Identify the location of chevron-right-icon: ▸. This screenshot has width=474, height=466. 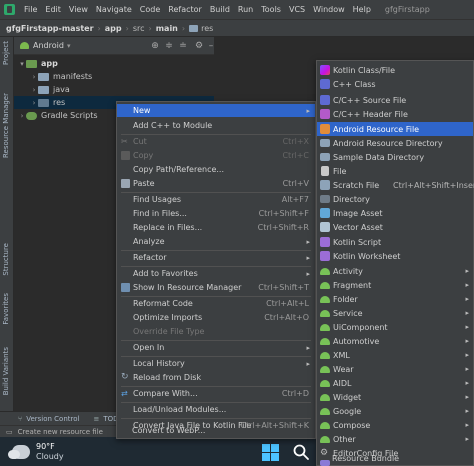
(467, 383).